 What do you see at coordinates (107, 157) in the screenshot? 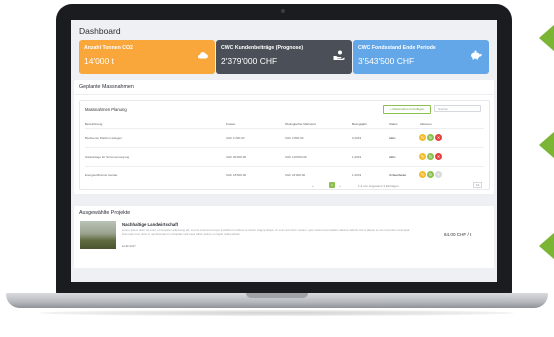
I see `cell-name: Solaranlage für Stromversorgung` at bounding box center [107, 157].